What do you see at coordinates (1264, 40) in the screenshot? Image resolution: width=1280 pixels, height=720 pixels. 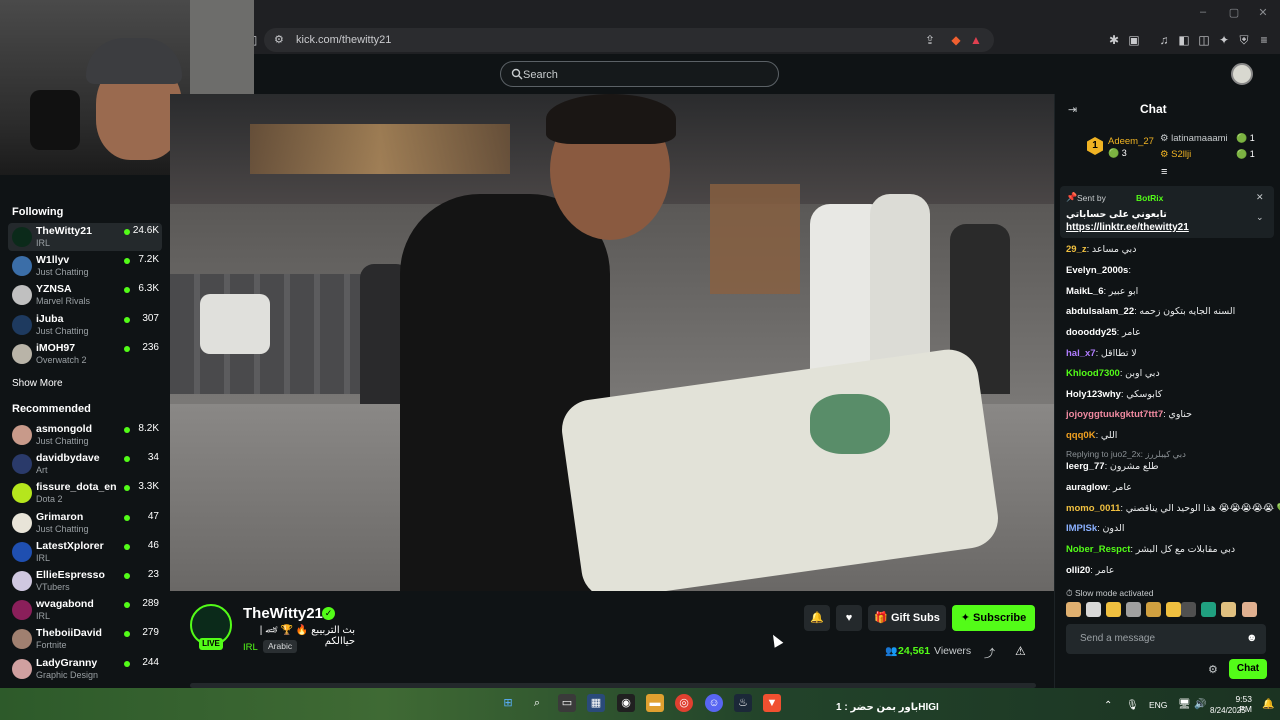 I see `menu-icon: ≡` at bounding box center [1264, 40].